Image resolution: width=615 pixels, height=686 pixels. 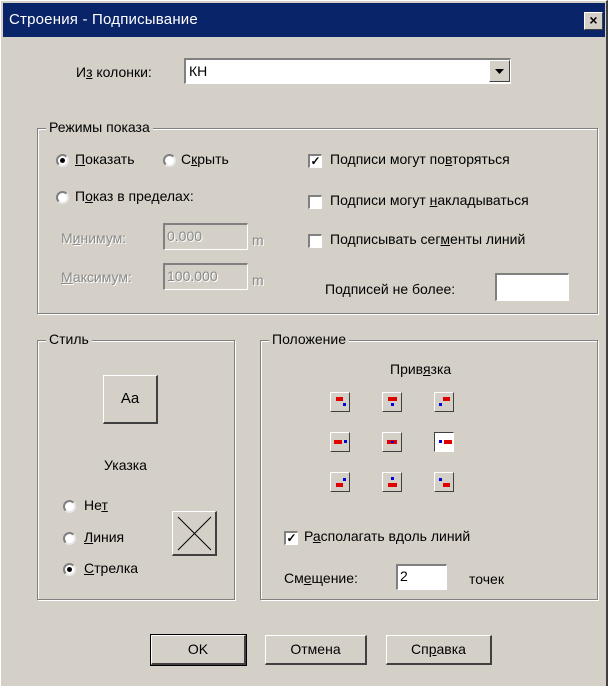 What do you see at coordinates (429, 200) in the screenshot?
I see `overlap-label: Подписи могут накладываться` at bounding box center [429, 200].